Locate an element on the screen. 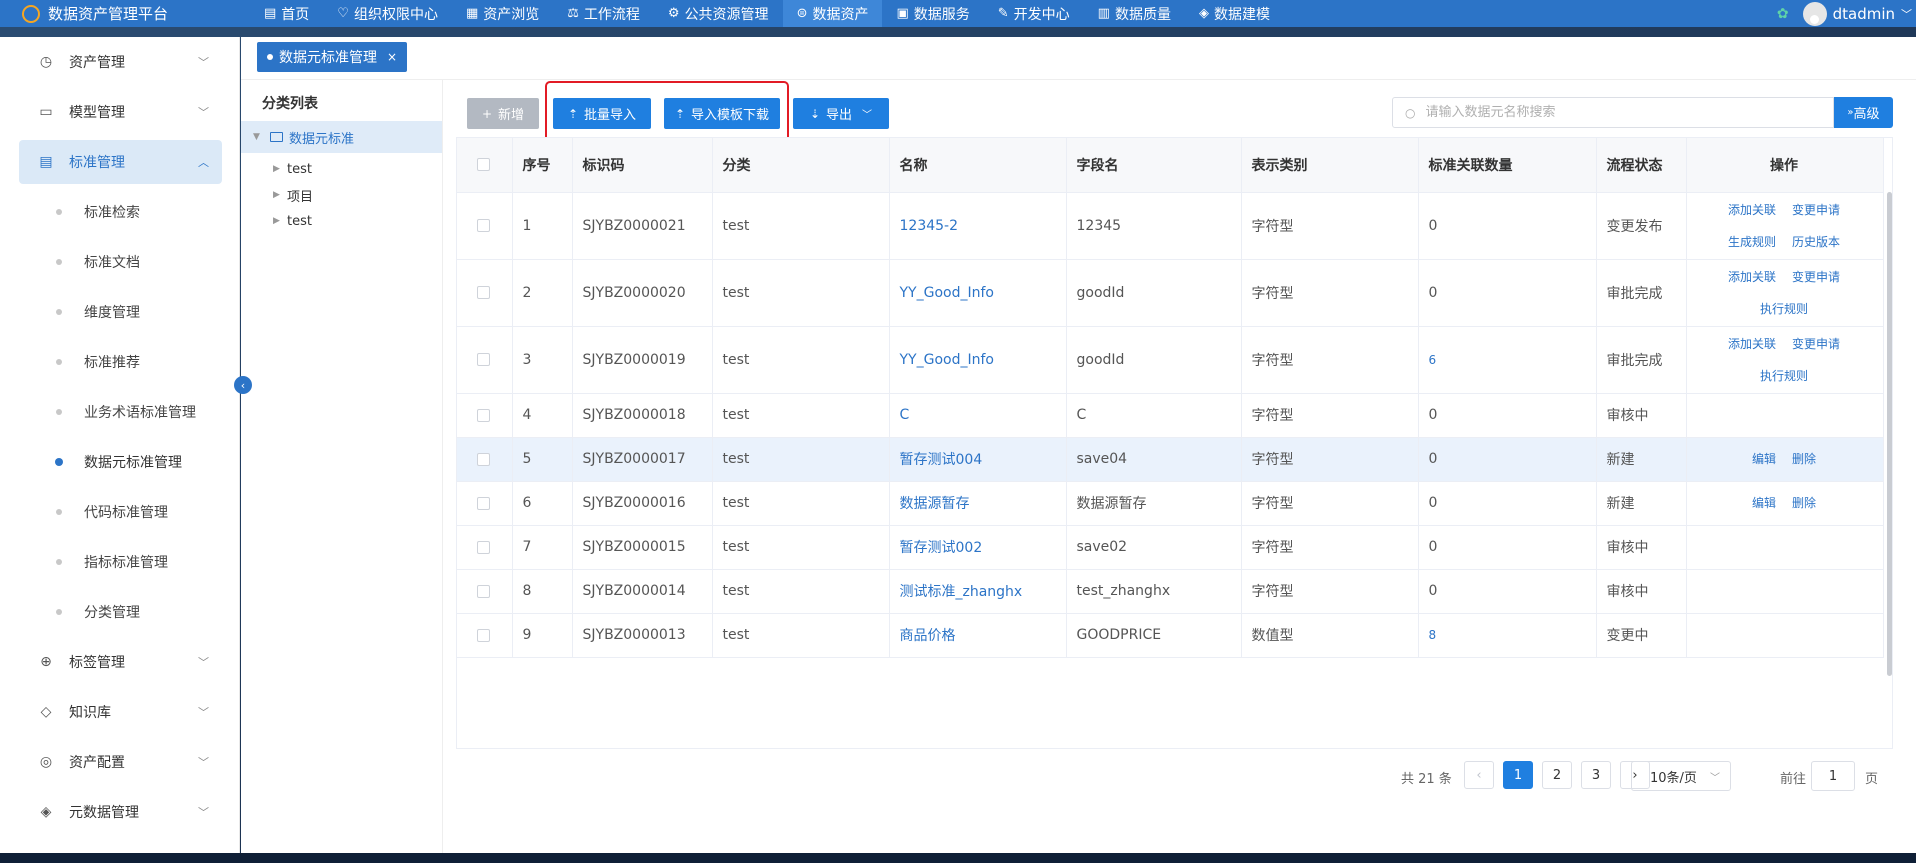 The image size is (1916, 863). sidebar-subitem: 标准文档 is located at coordinates (119, 262).